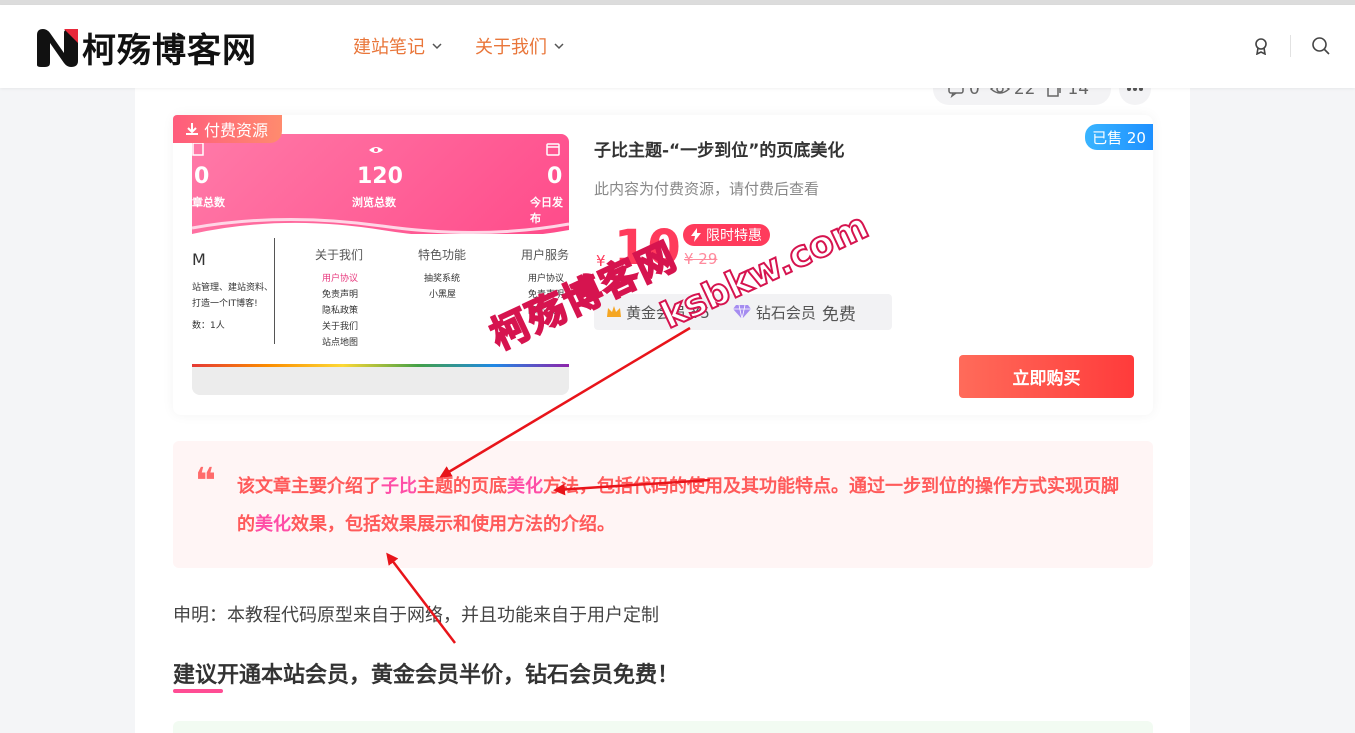 Image resolution: width=1355 pixels, height=733 pixels. What do you see at coordinates (57, 48) in the screenshot?
I see `logo-n-icon` at bounding box center [57, 48].